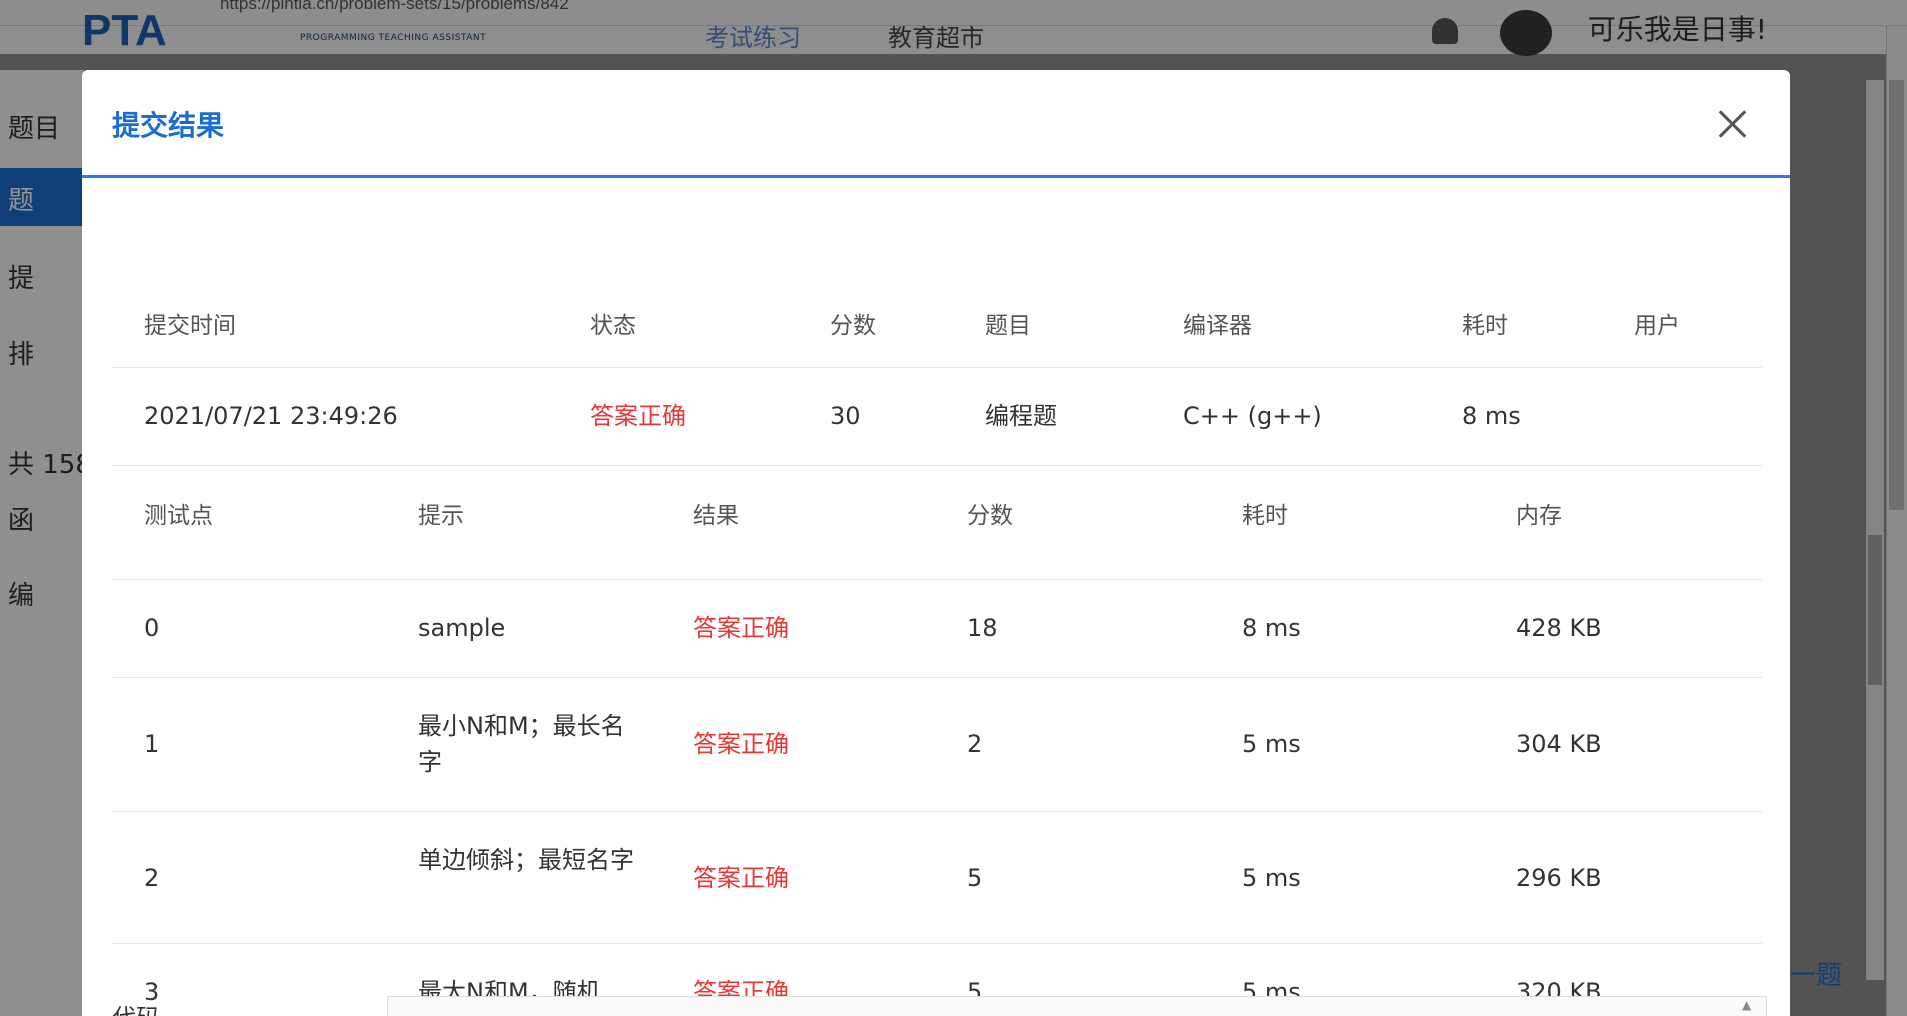 The height and width of the screenshot is (1016, 1907). What do you see at coordinates (937, 629) in the screenshot?
I see `table-row: 0 sample 答案正确 18 8 ms 428 KB` at bounding box center [937, 629].